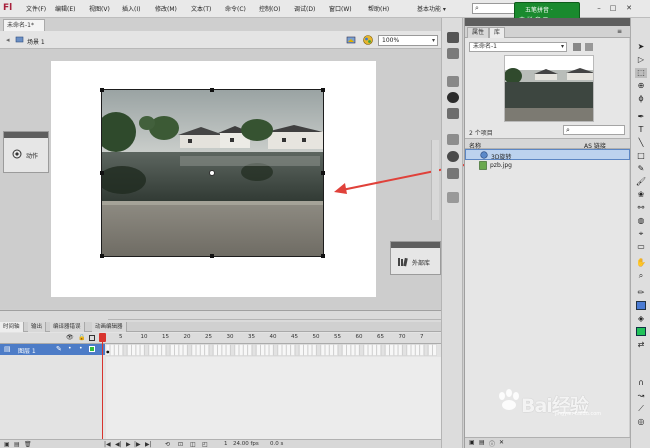  I want to click on info-icon, so click(453, 97).